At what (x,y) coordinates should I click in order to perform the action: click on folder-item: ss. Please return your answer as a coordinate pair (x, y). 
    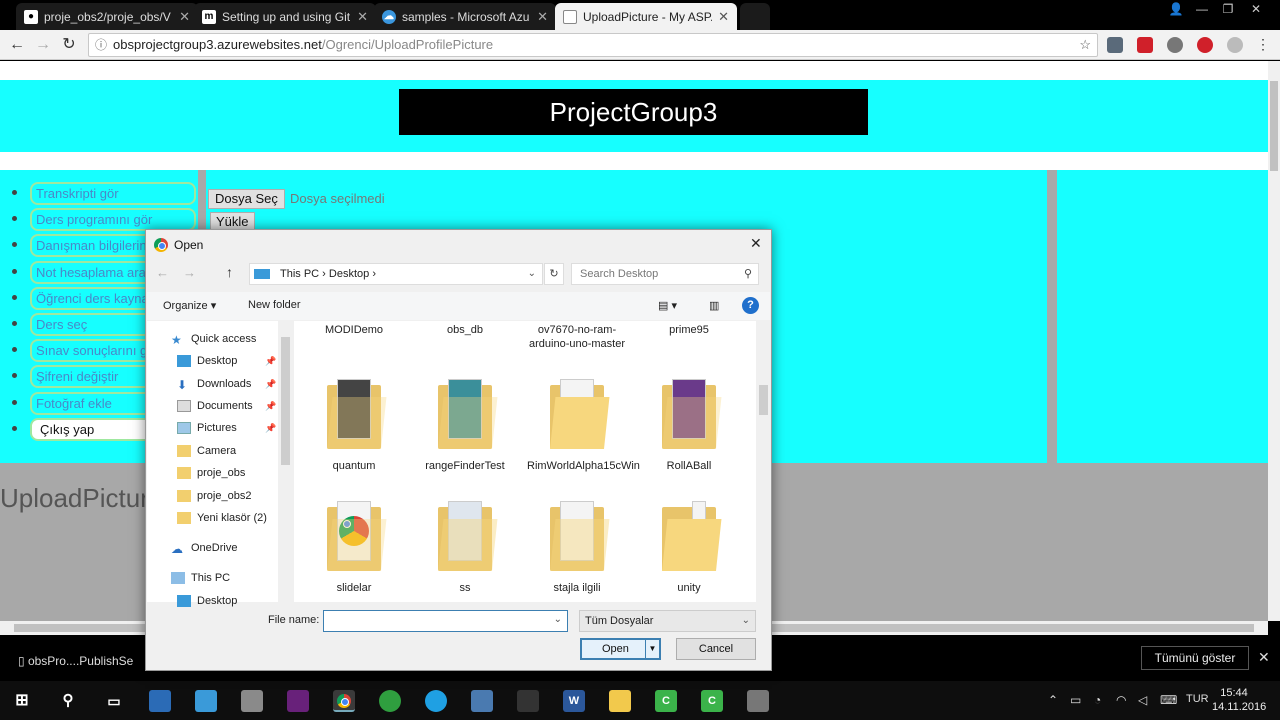
    Looking at the image, I should click on (465, 548).